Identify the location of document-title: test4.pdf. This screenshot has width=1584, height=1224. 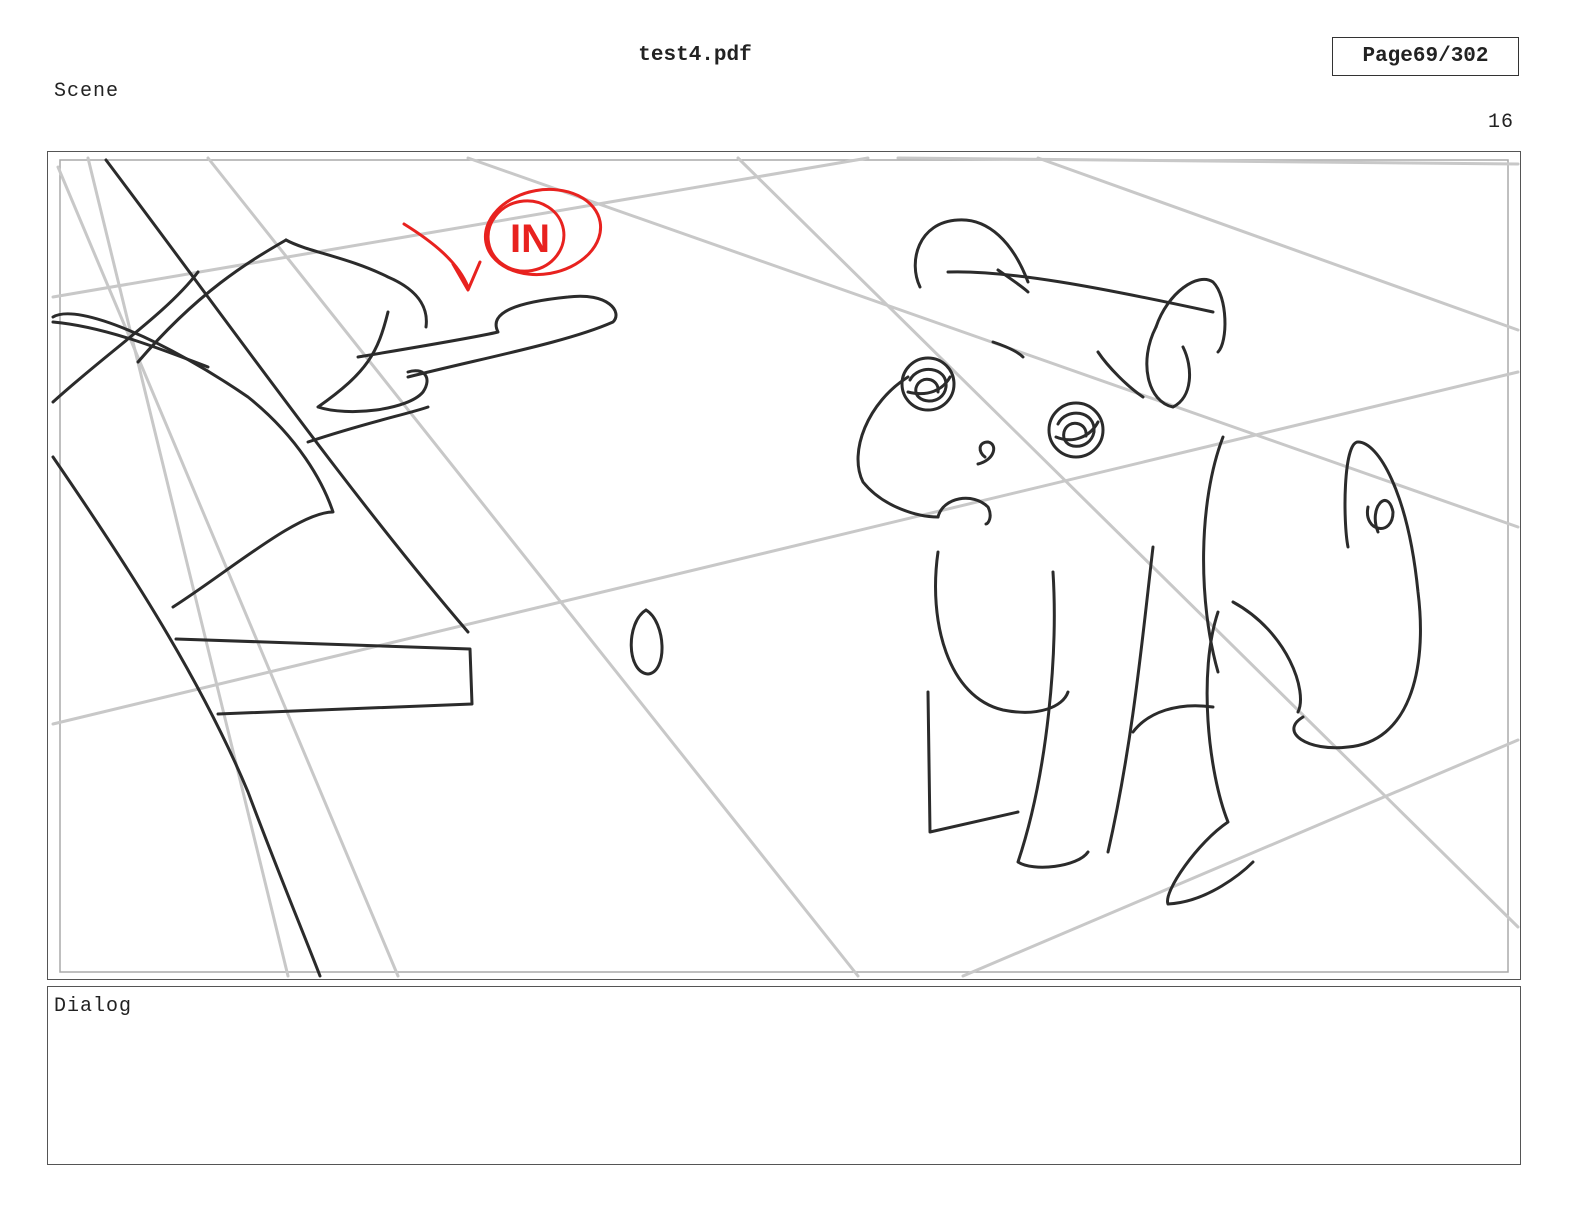
(695, 55).